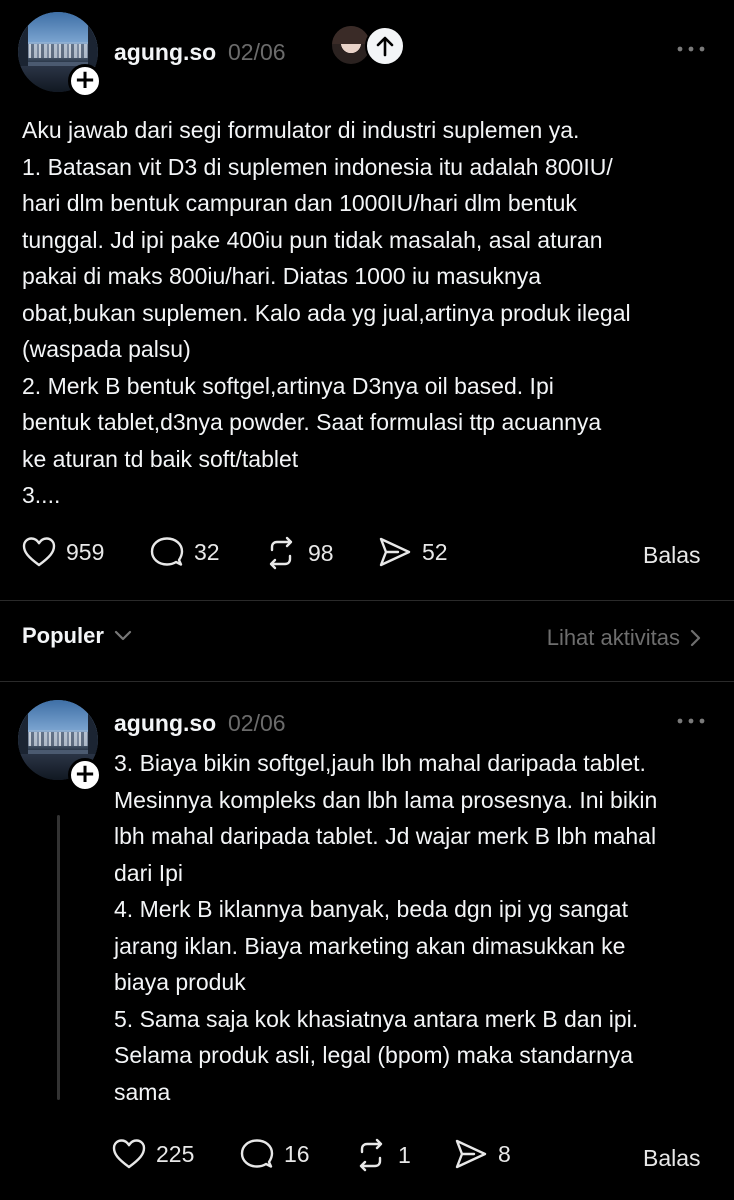 The height and width of the screenshot is (1200, 734). Describe the element at coordinates (504, 1153) in the screenshot. I see `share-count: 8` at that location.